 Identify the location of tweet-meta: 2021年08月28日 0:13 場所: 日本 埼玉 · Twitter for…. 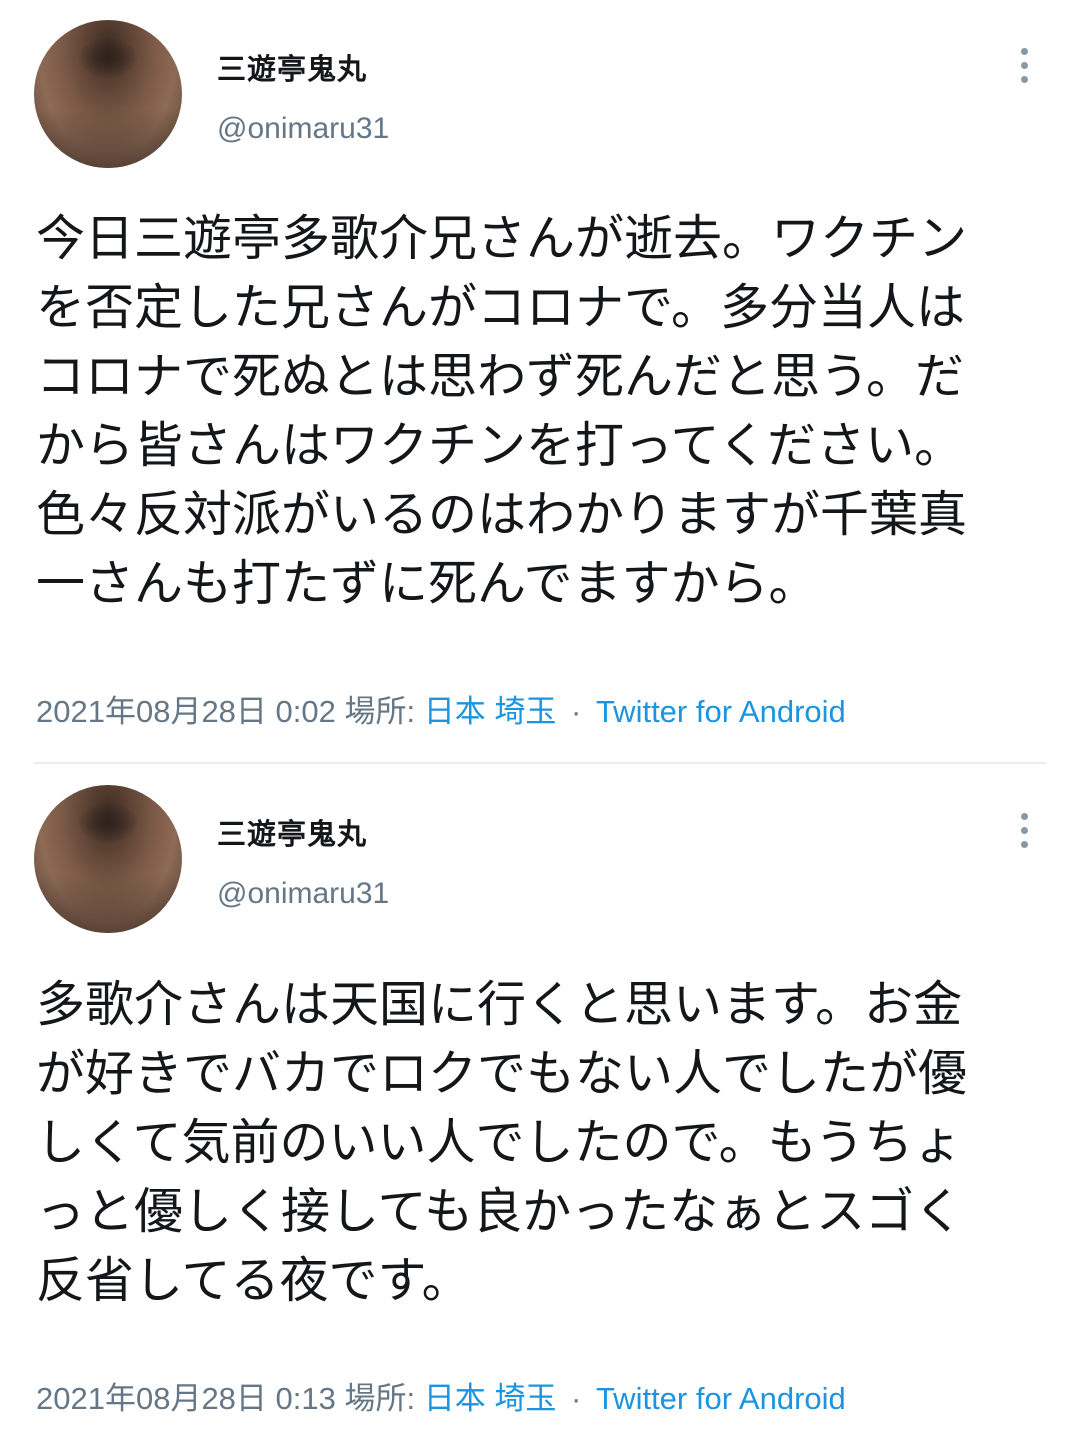
(441, 1395).